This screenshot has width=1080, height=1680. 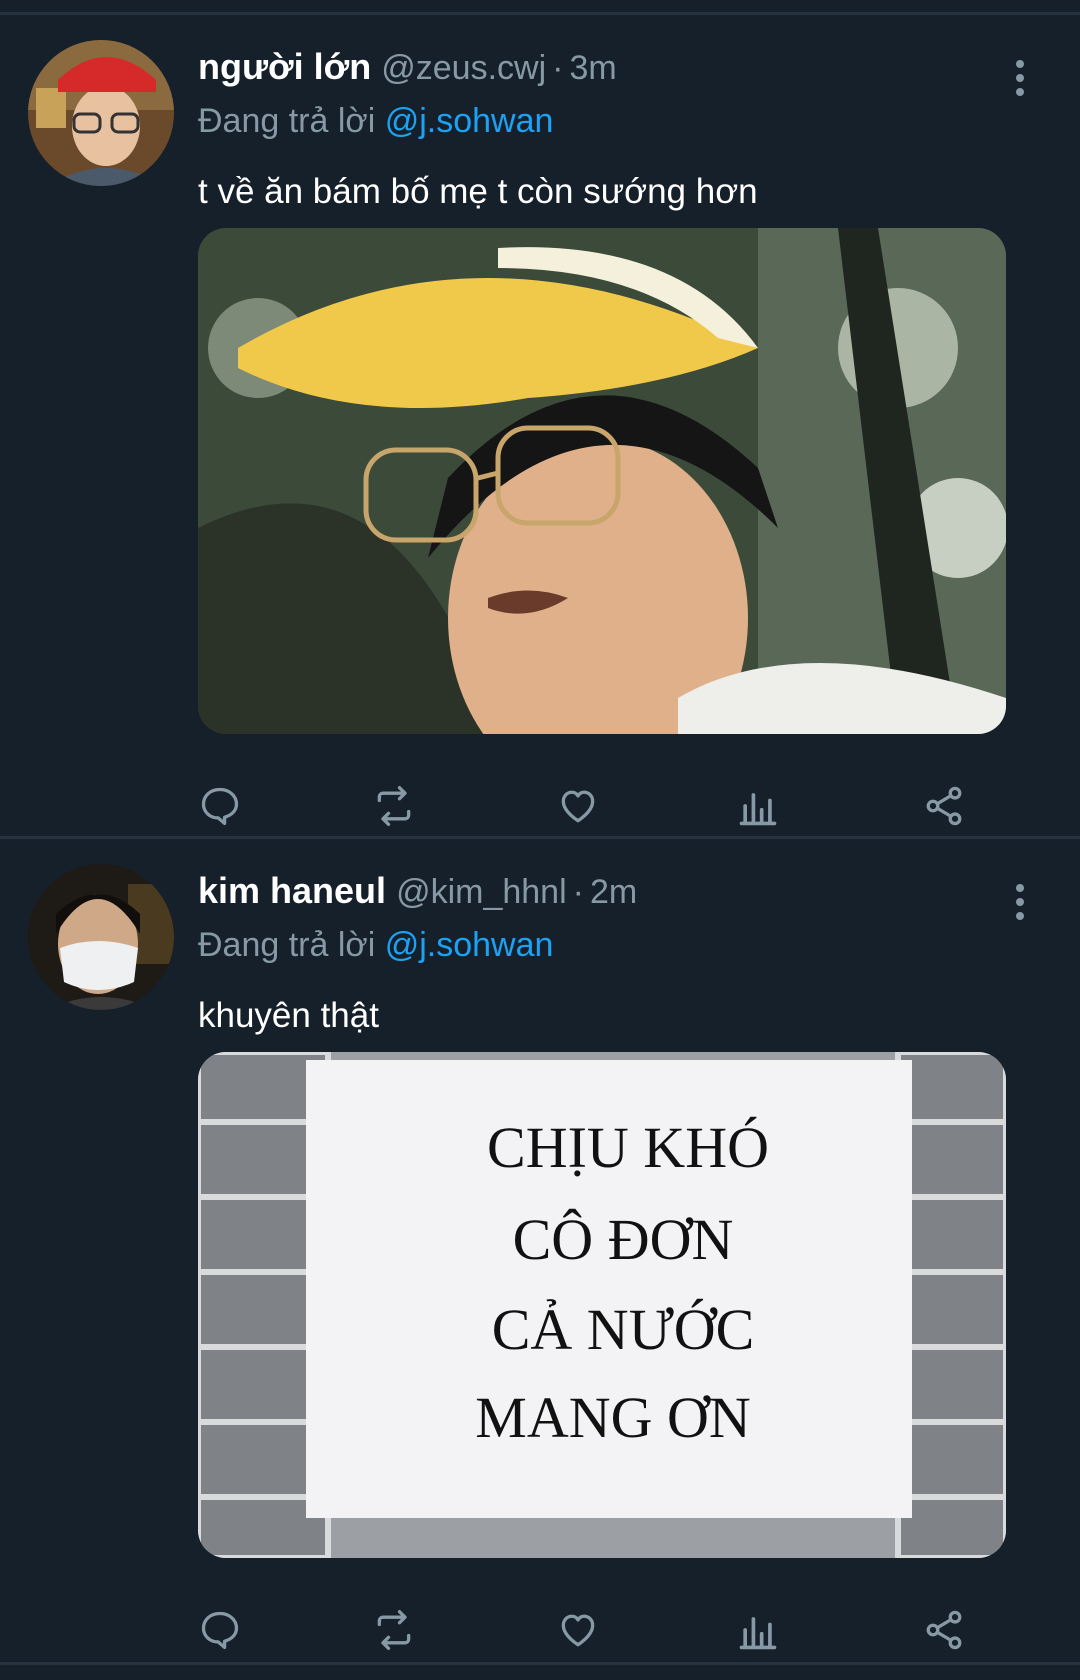 I want to click on tweet-text: t về ăn bám bố mẹ t còn sướng hơn, so click(x=478, y=191).